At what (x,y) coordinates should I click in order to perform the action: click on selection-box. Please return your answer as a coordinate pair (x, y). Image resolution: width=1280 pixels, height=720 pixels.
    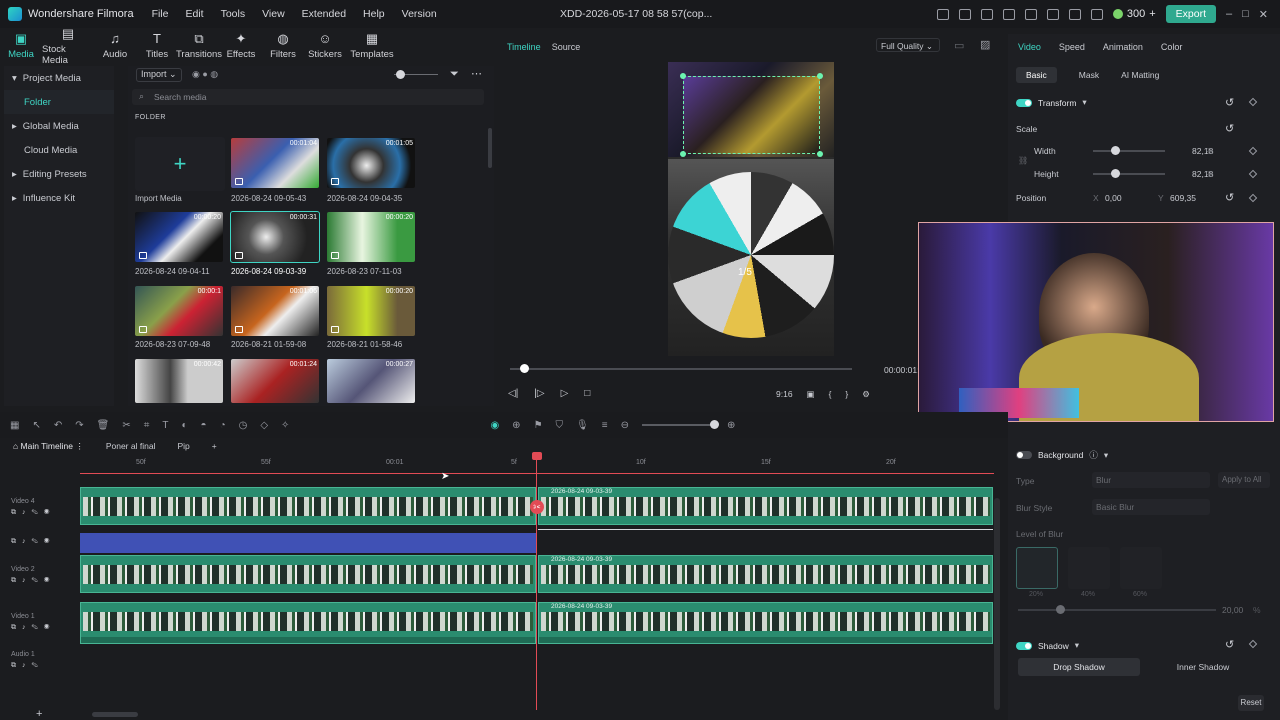
    Looking at the image, I should click on (751, 115).